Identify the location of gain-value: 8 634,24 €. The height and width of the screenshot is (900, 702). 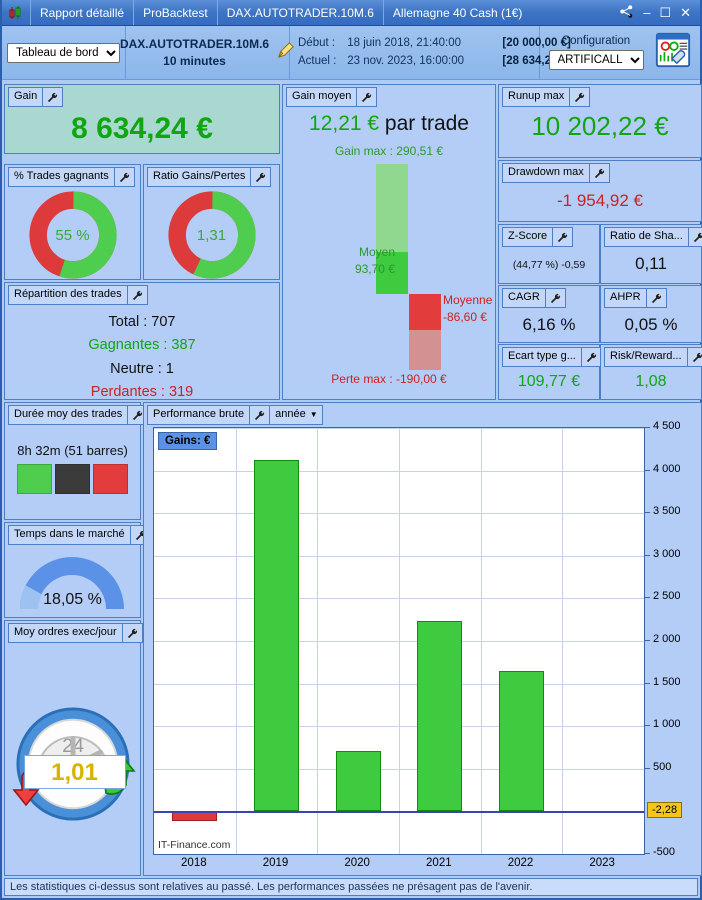
(142, 128).